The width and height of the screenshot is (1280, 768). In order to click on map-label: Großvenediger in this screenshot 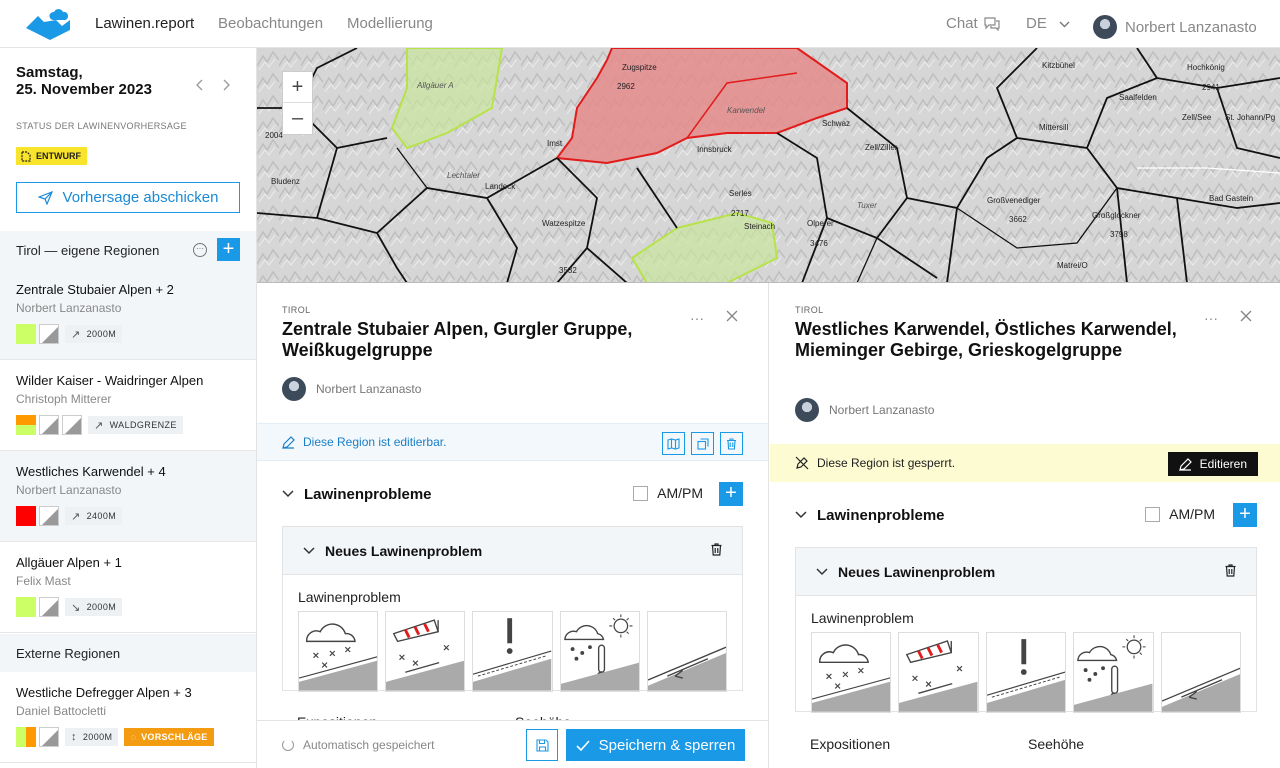, I will do `click(1014, 200)`.